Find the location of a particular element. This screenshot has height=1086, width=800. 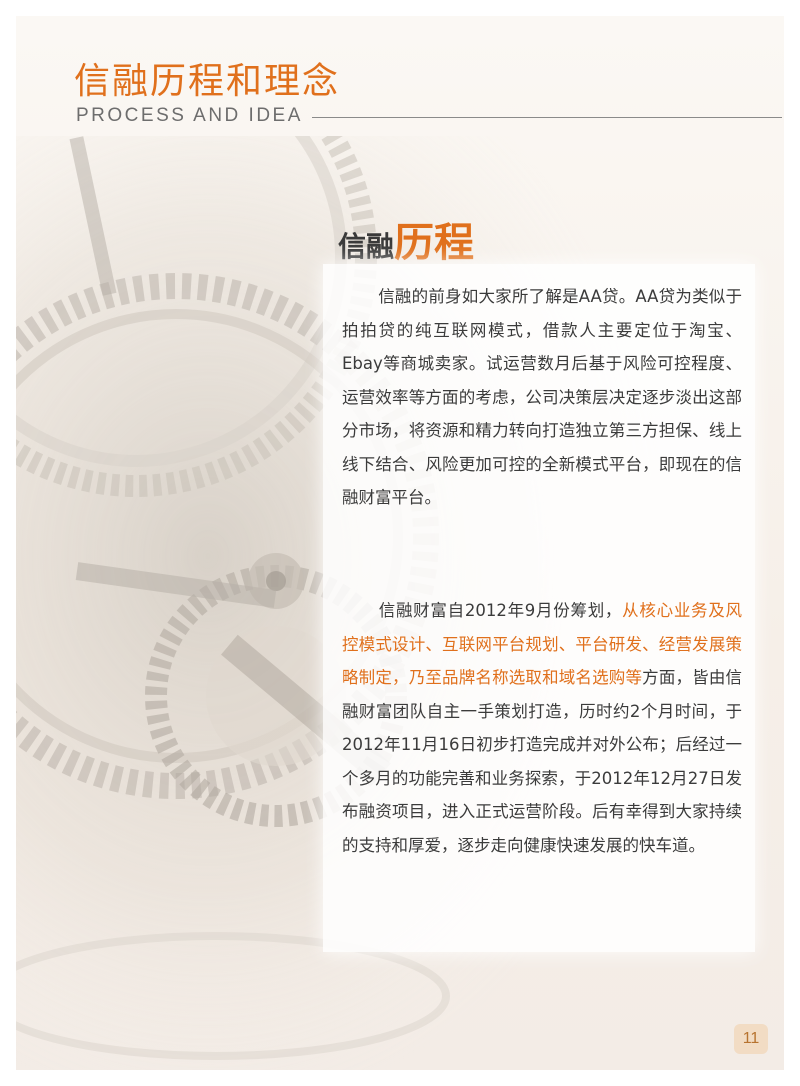

section-heading-part1: 信融 is located at coordinates (366, 246).